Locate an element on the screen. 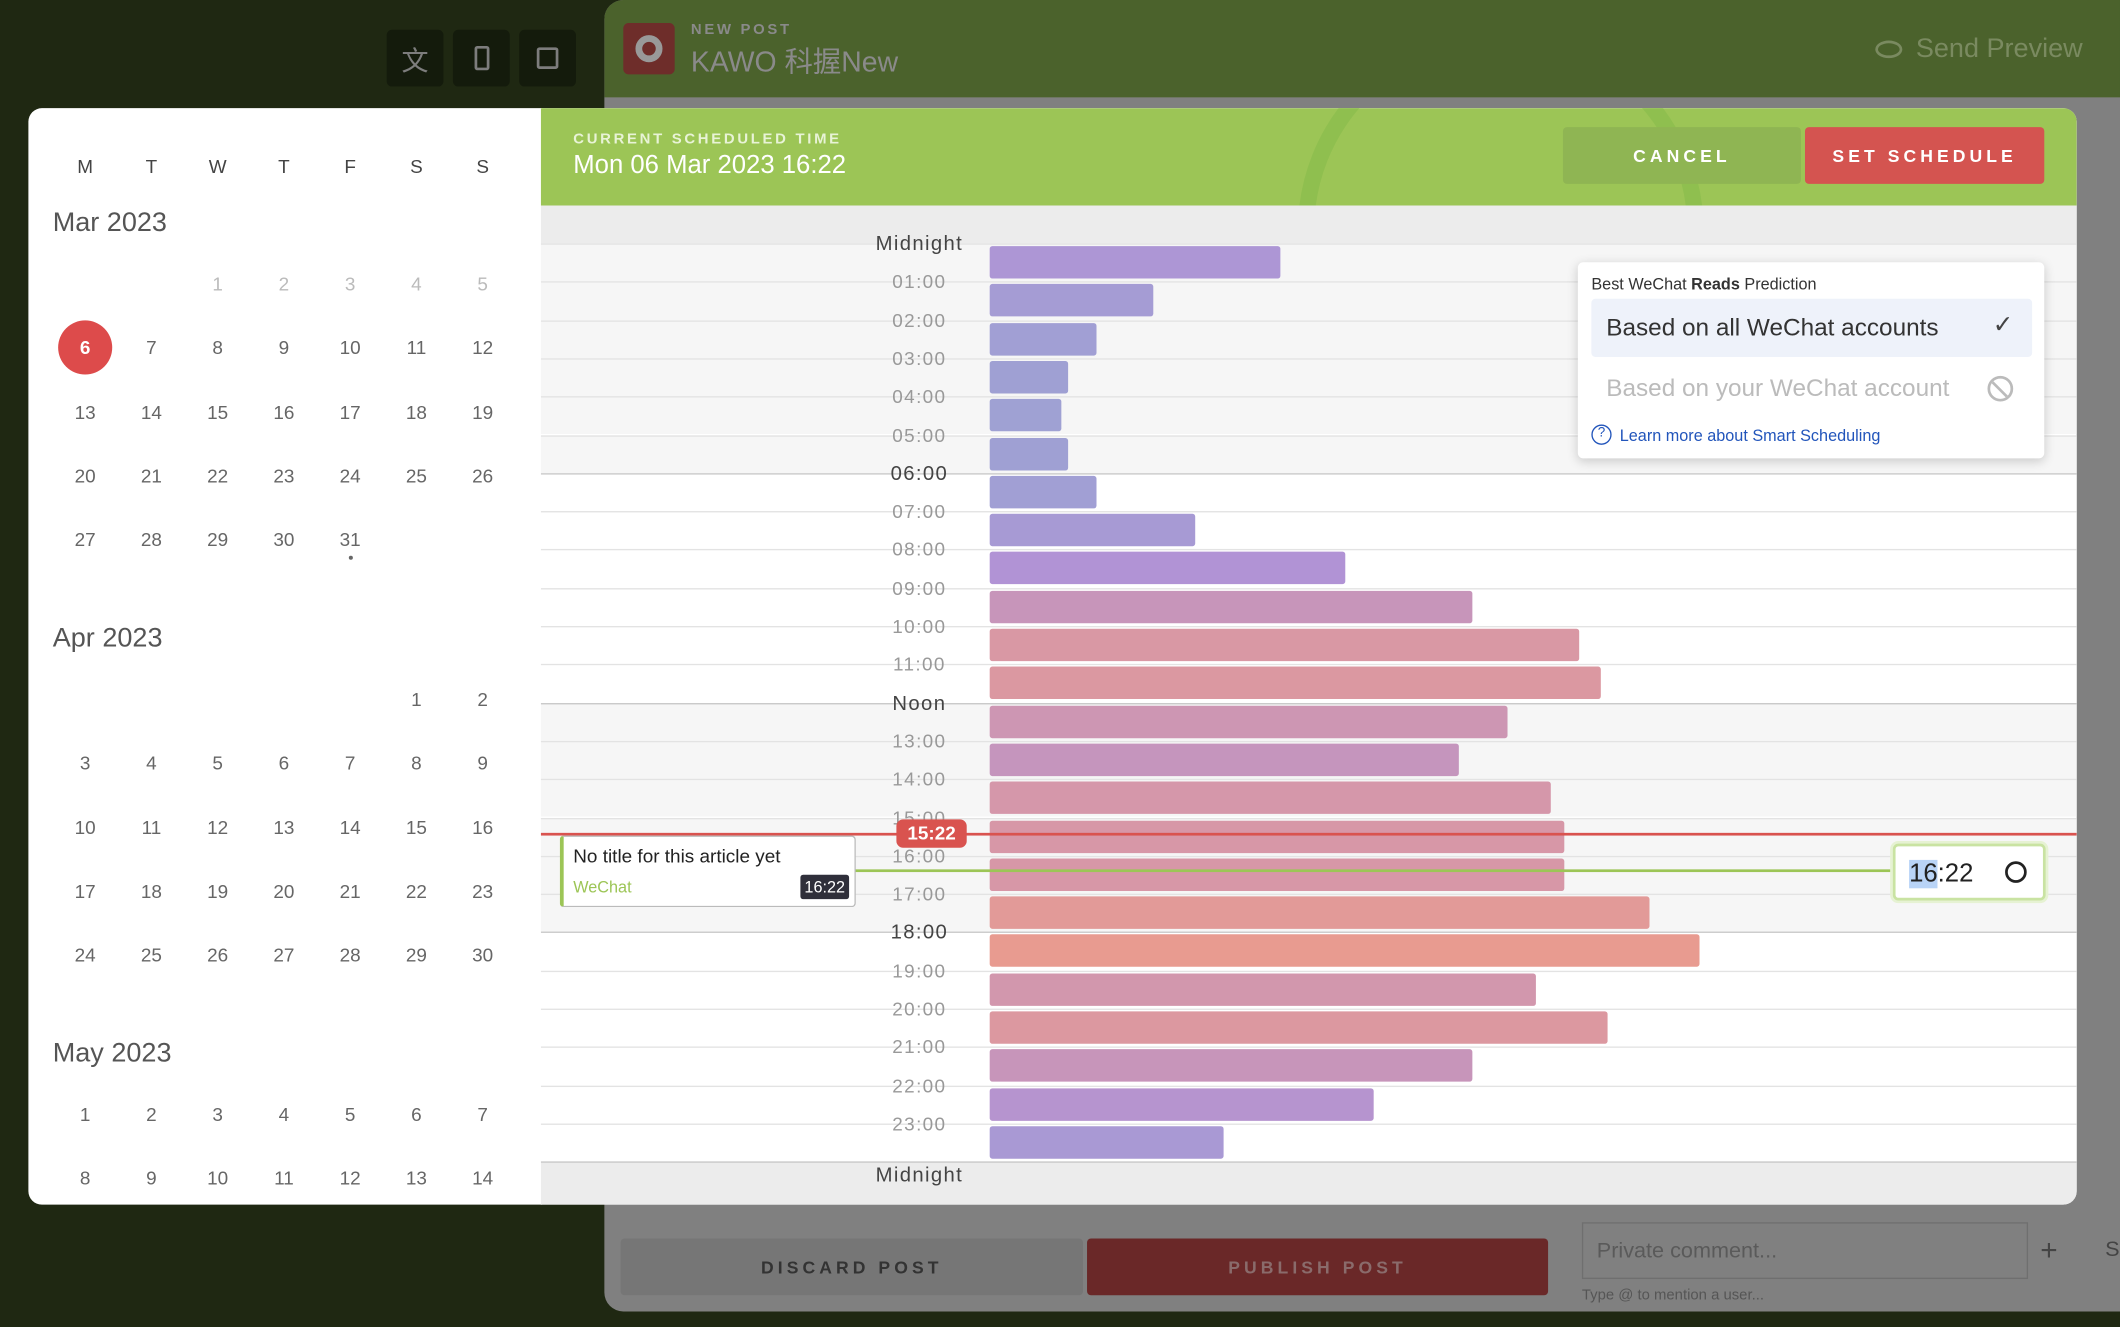 This screenshot has width=2120, height=1327. selected-day: 6 is located at coordinates (85, 347).